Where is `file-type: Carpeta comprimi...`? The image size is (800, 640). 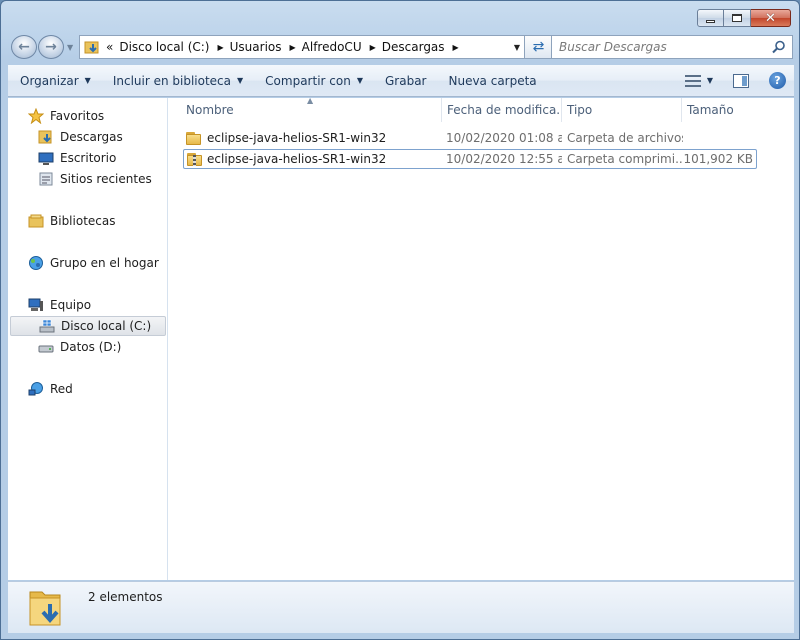
file-type: Carpeta comprimi... is located at coordinates (625, 159).